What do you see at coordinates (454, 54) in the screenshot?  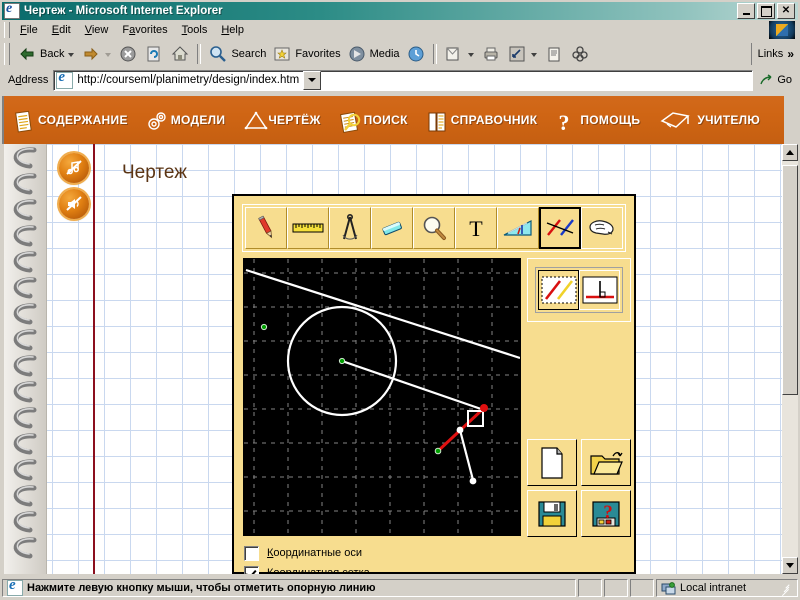 I see `mail-icon` at bounding box center [454, 54].